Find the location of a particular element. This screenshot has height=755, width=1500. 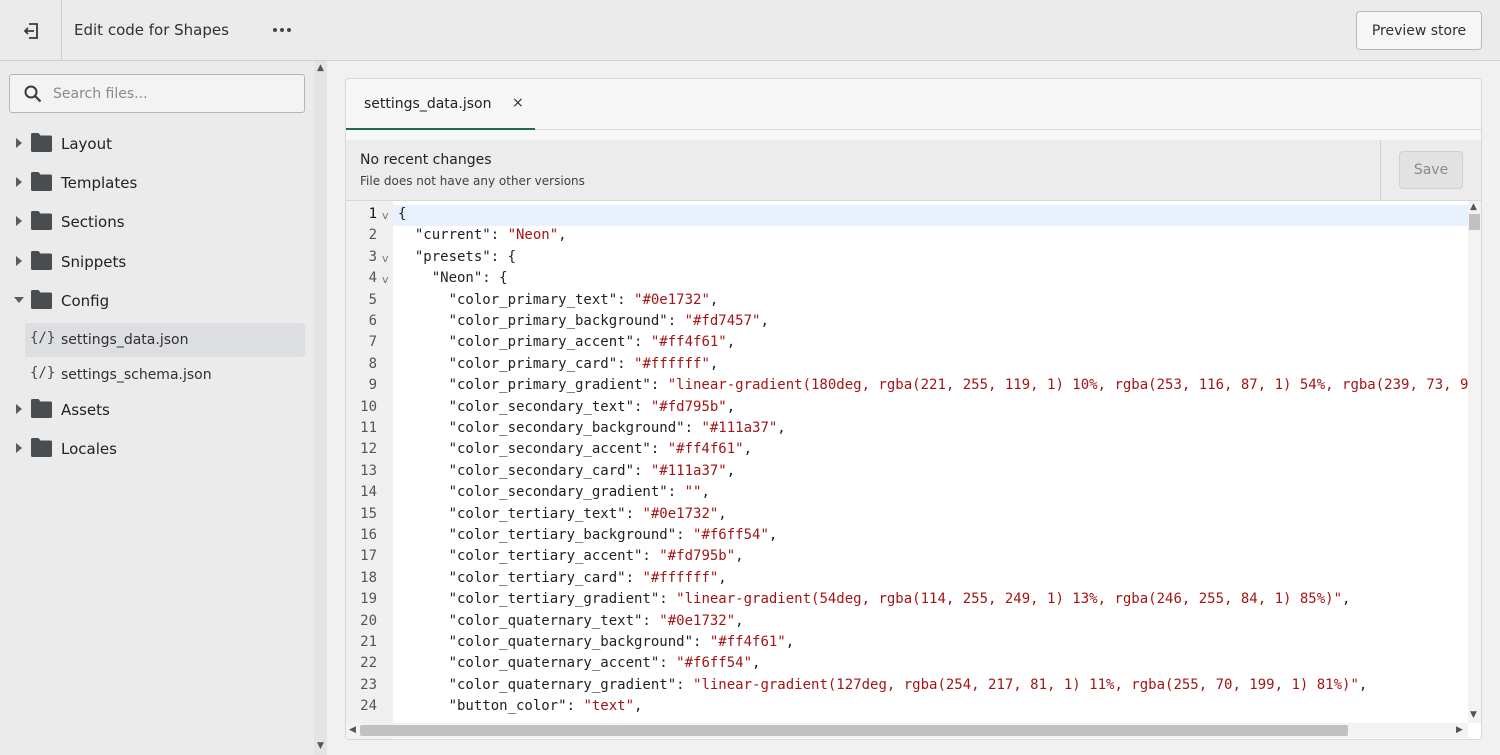

more-horizontal-icon is located at coordinates (282, 30).